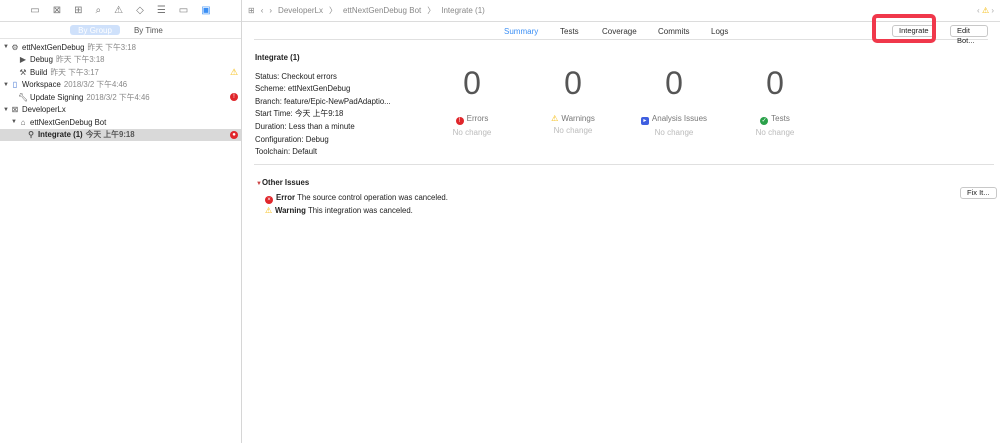 The height and width of the screenshot is (443, 1000). Describe the element at coordinates (285, 182) in the screenshot. I see `section-title: Other Issues` at that location.